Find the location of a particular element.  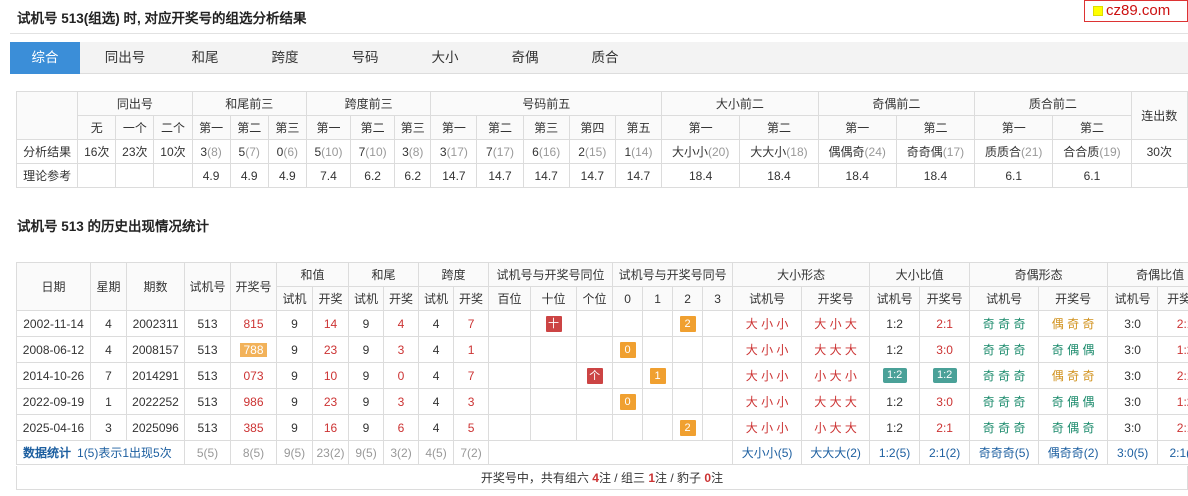

tab-number: 号码 is located at coordinates (365, 58).